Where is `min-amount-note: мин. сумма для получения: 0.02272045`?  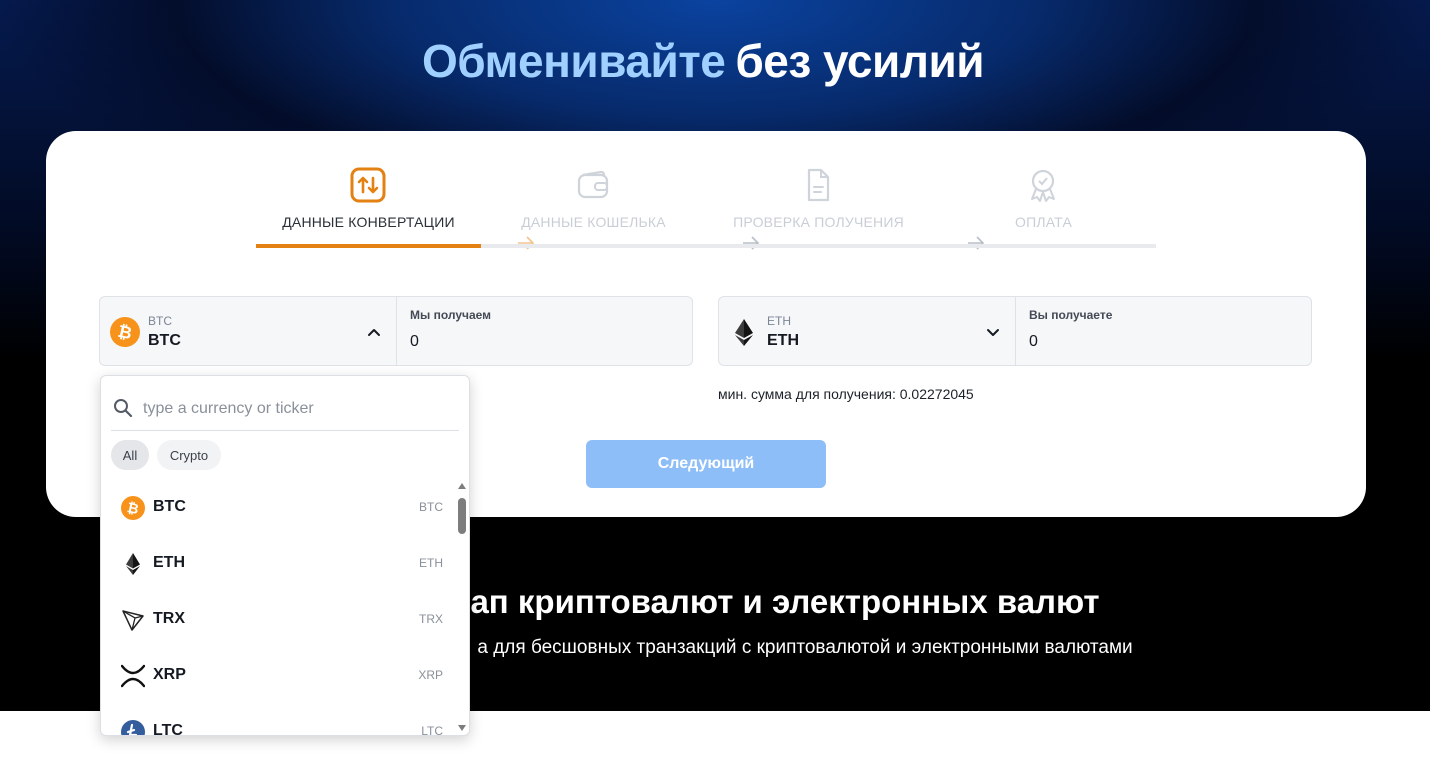 min-amount-note: мин. сумма для получения: 0.02272045 is located at coordinates (846, 394).